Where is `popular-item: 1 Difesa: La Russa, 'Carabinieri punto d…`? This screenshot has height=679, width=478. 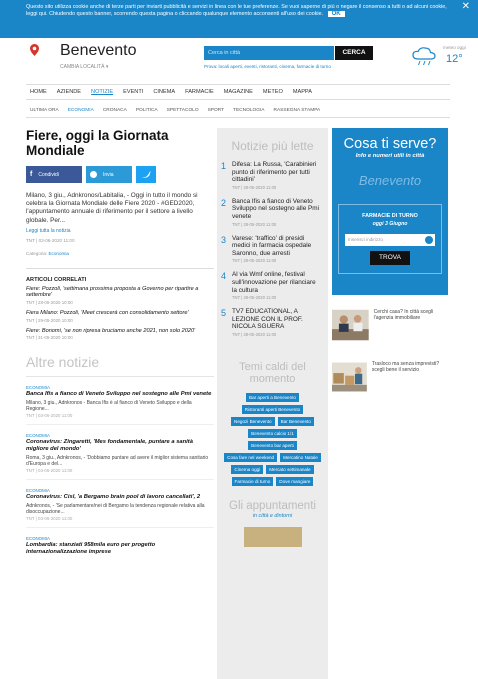 popular-item: 1 Difesa: La Russa, 'Carabinieri punto d… is located at coordinates (271, 175).